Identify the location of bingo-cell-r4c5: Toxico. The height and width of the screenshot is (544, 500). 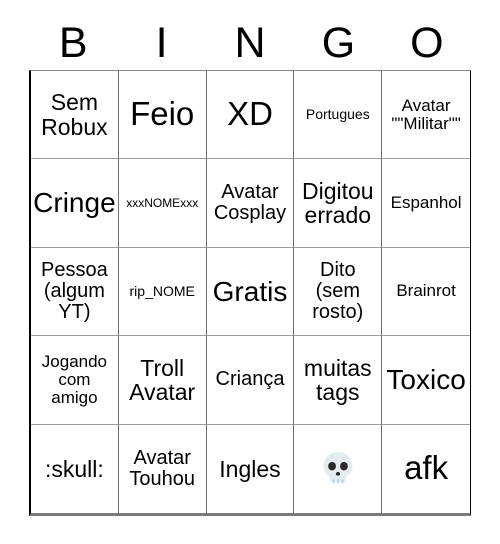
(426, 380).